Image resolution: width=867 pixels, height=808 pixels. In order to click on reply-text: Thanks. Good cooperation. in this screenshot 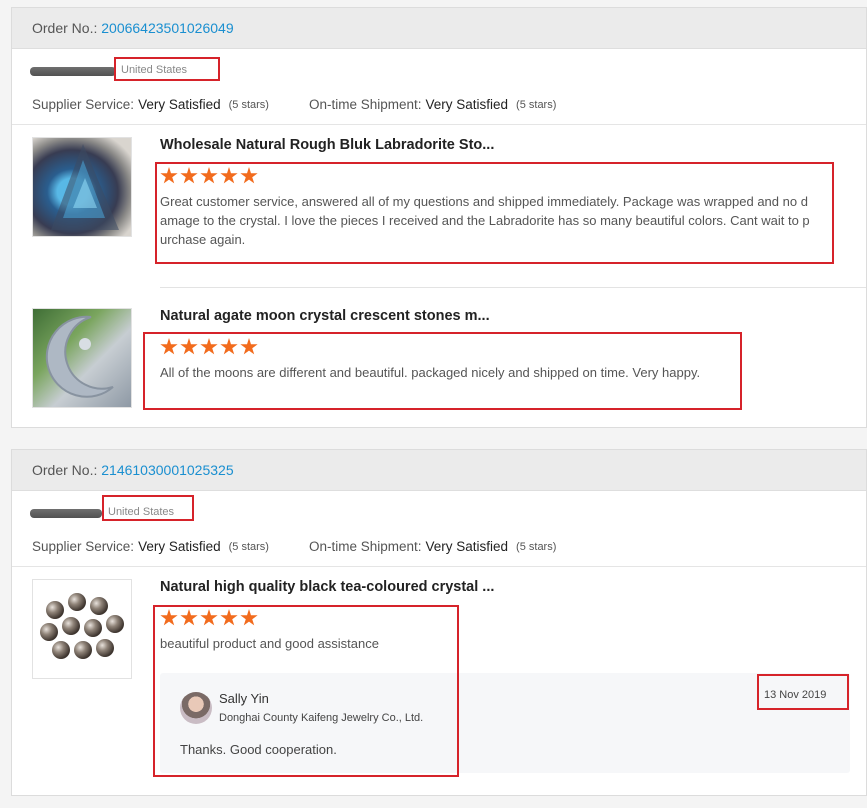, I will do `click(258, 749)`.